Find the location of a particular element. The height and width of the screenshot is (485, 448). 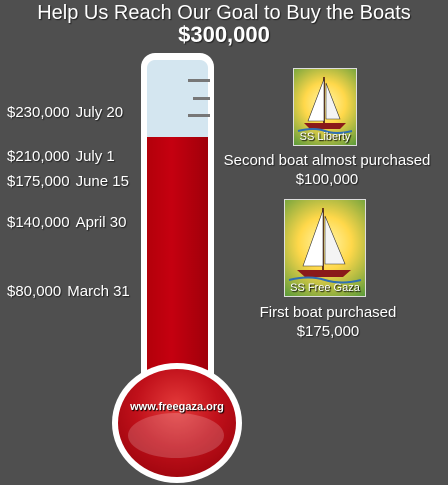

milestone: $80,000 March 31 is located at coordinates (68, 291).